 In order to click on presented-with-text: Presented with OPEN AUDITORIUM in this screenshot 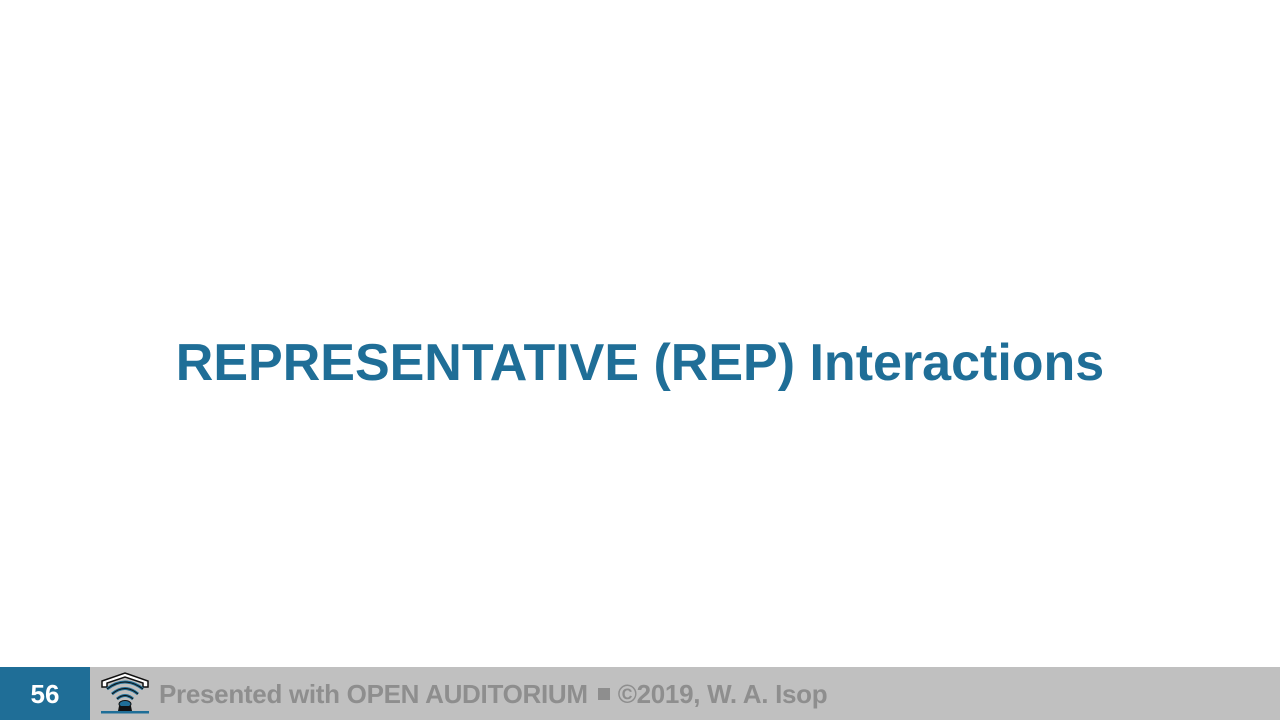, I will do `click(373, 694)`.